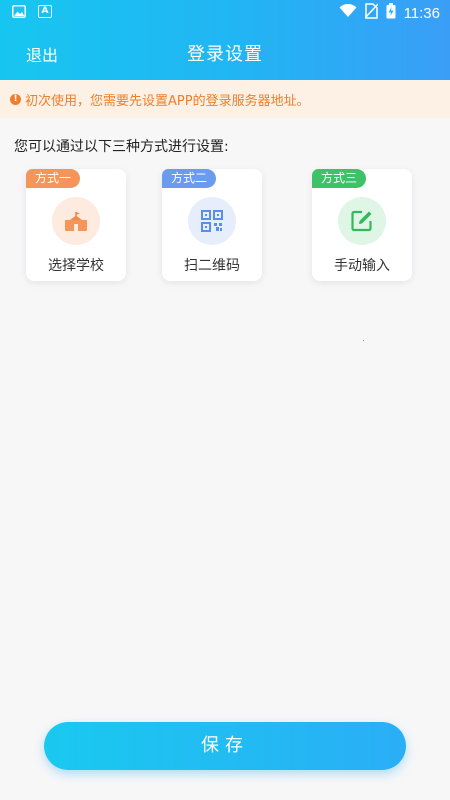 The width and height of the screenshot is (450, 800). Describe the element at coordinates (225, 13) in the screenshot. I see `status-bar: A 11:36` at that location.